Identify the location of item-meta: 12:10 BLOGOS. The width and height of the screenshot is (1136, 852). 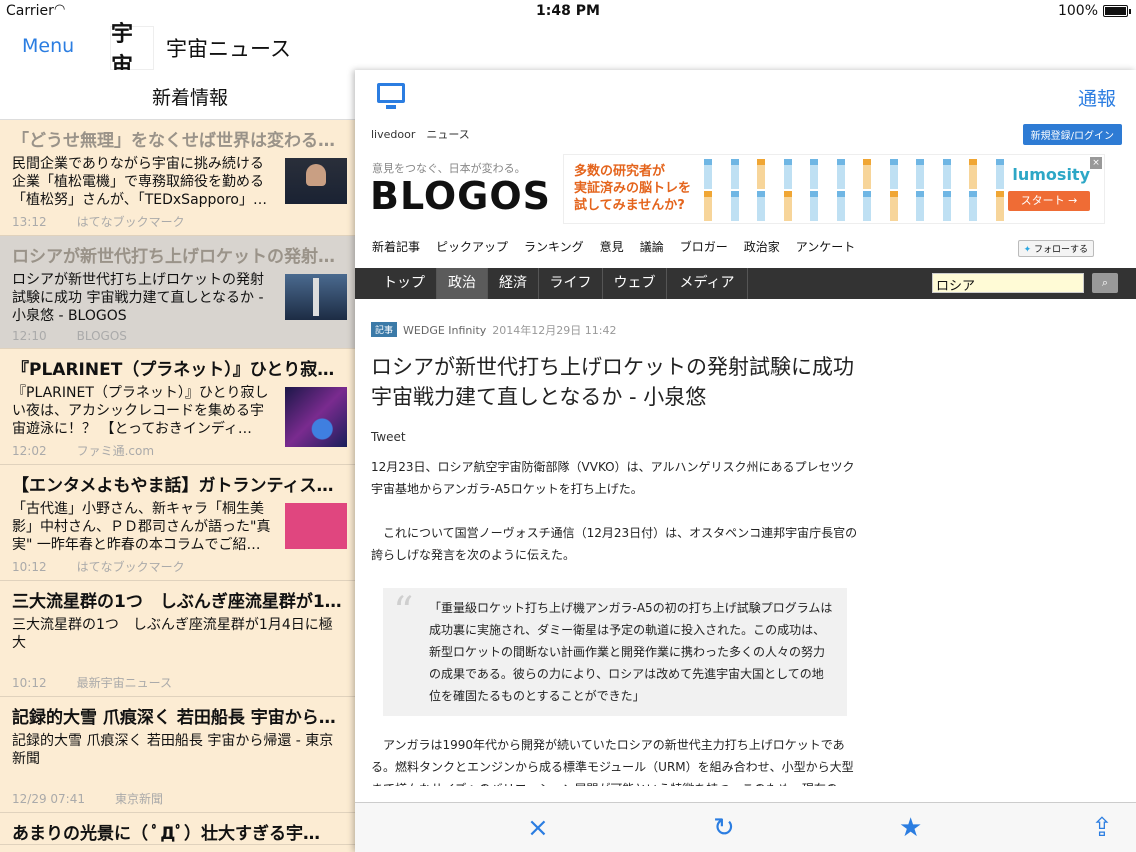
(177, 336).